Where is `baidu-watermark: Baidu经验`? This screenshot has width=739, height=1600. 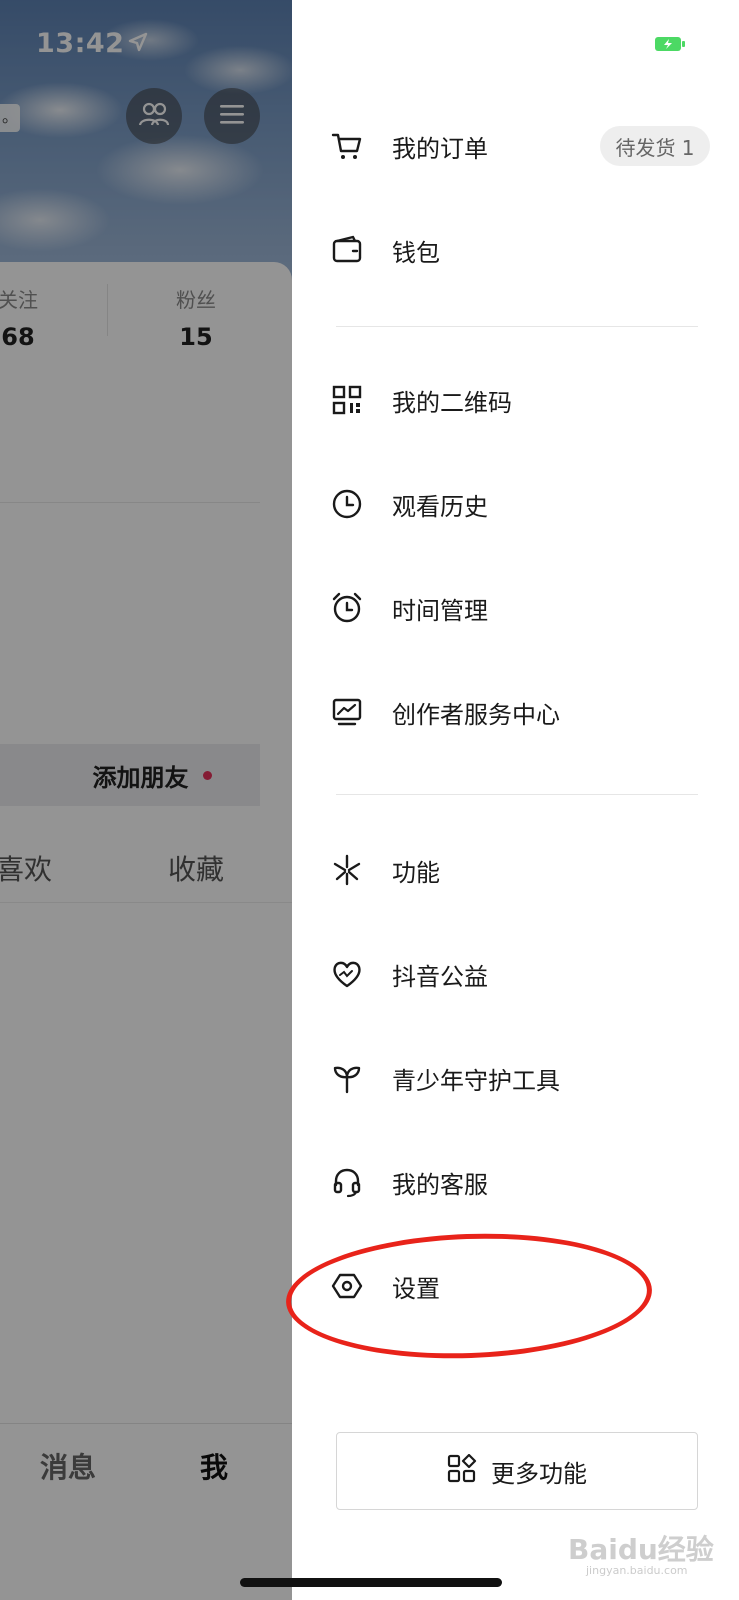 baidu-watermark: Baidu经验 is located at coordinates (641, 1549).